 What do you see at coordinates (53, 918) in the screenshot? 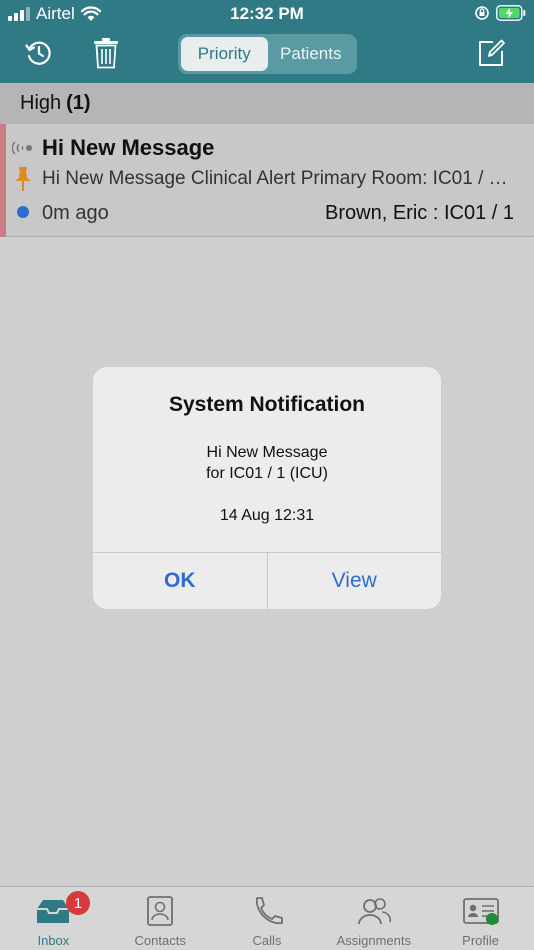
I see `tab-inbox: 1 Inbox` at bounding box center [53, 918].